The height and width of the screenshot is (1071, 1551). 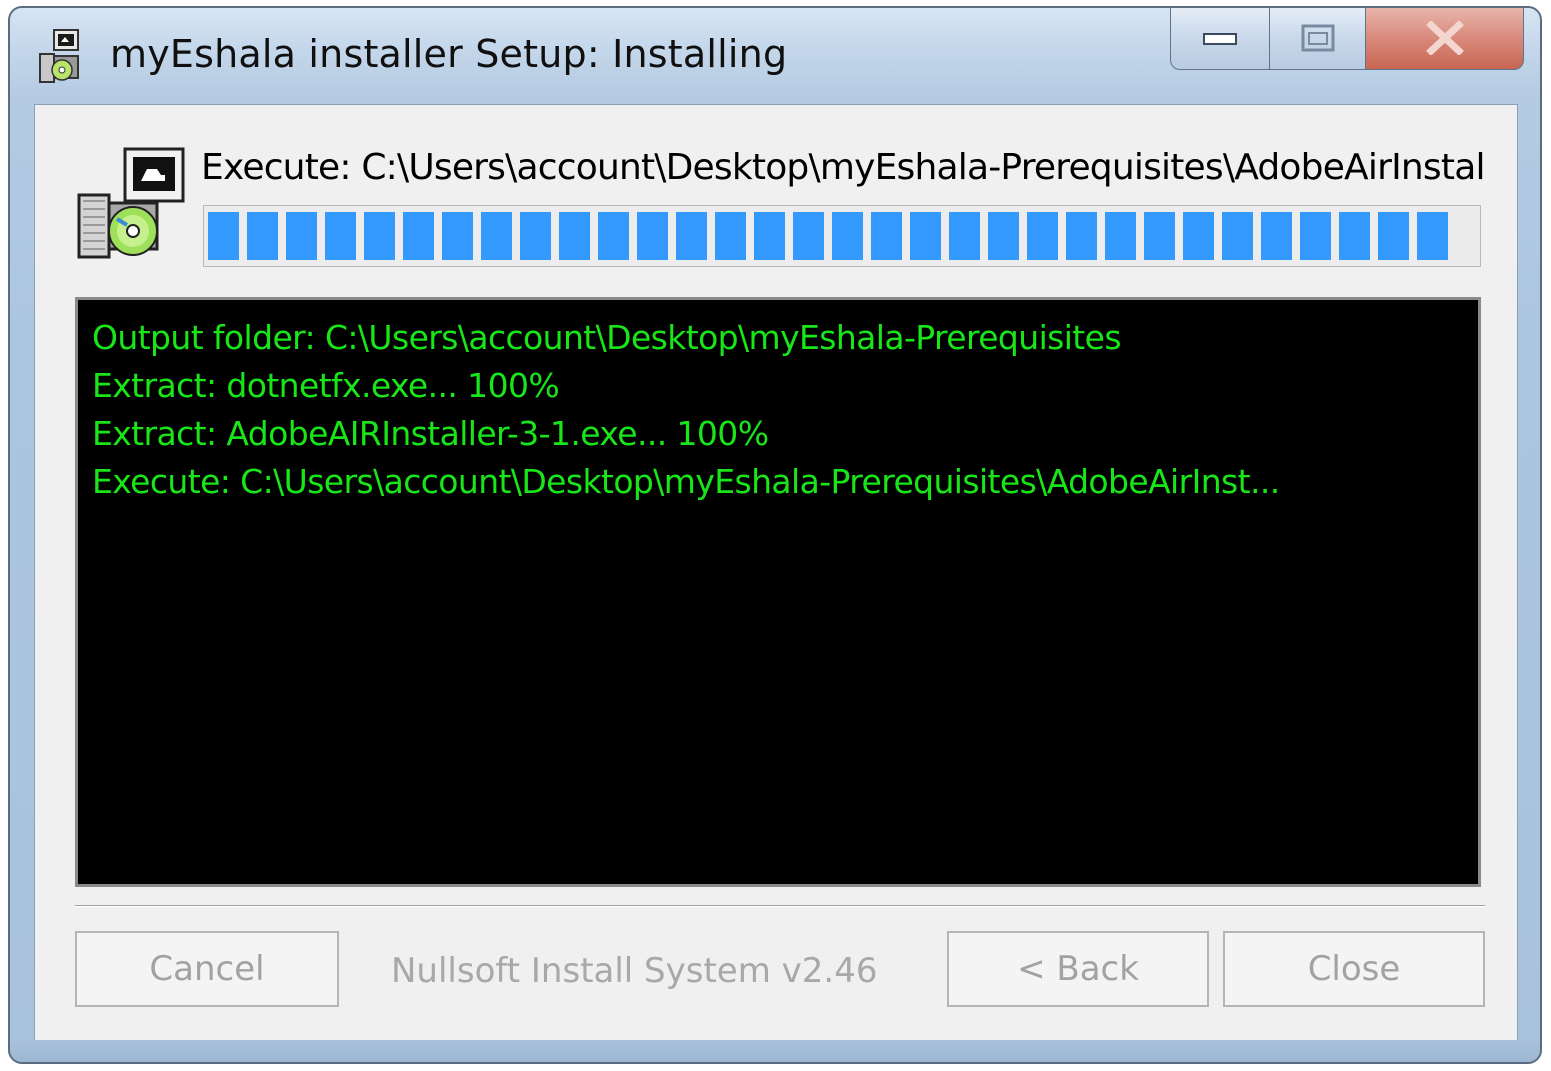 I want to click on maximize-button, so click(x=1318, y=39).